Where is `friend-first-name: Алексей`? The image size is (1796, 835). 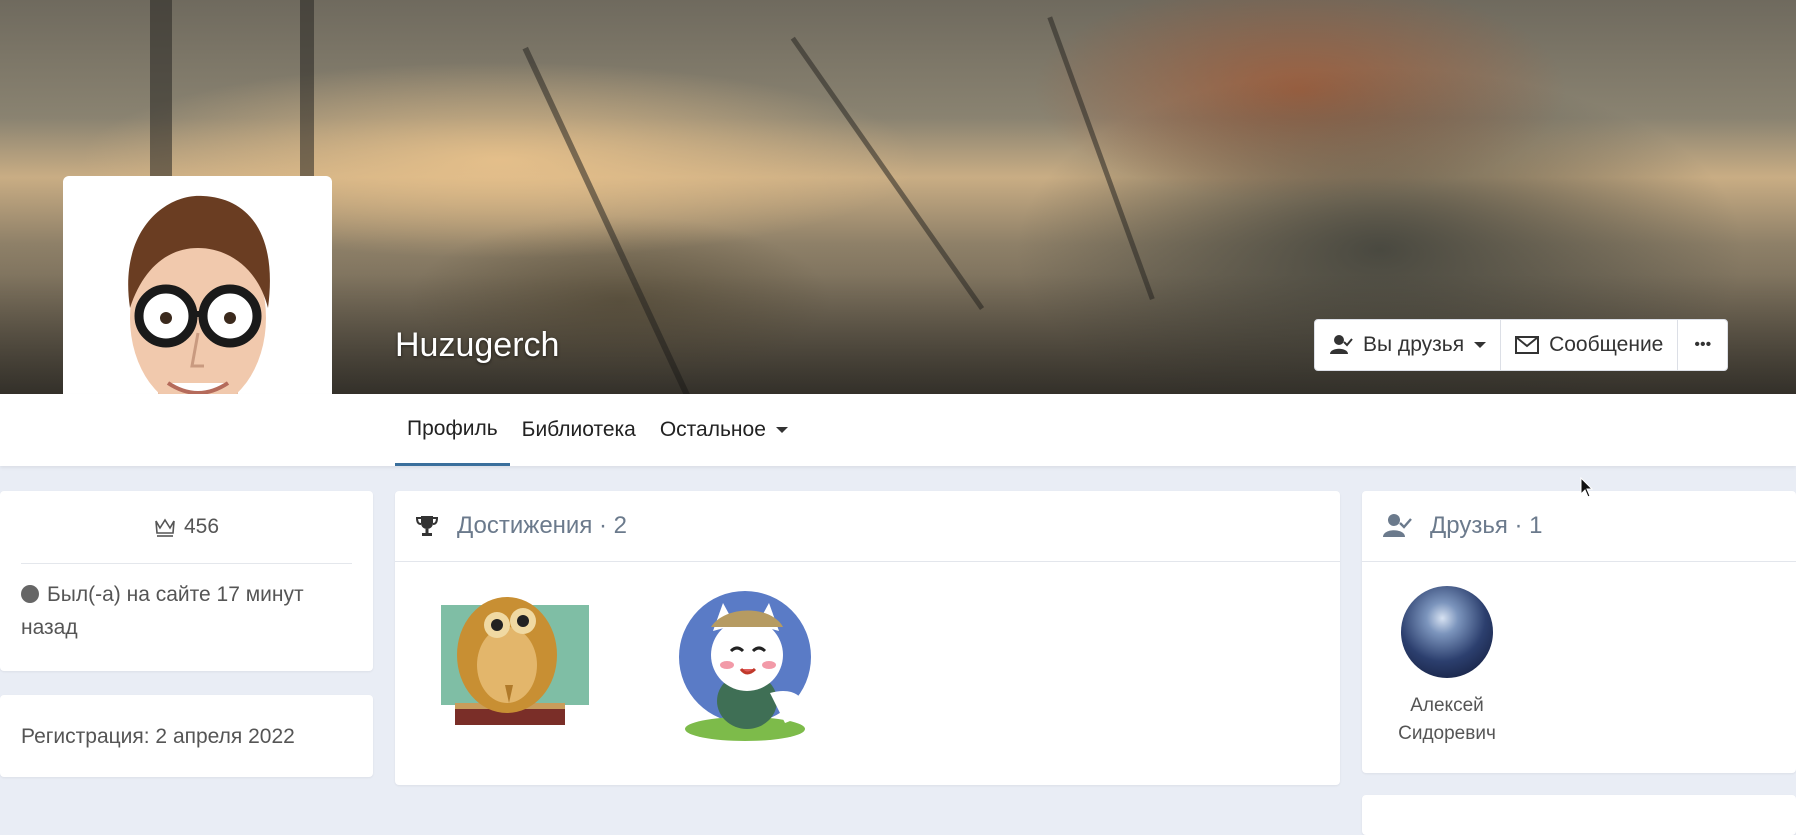
friend-first-name: Алексей is located at coordinates (1447, 705).